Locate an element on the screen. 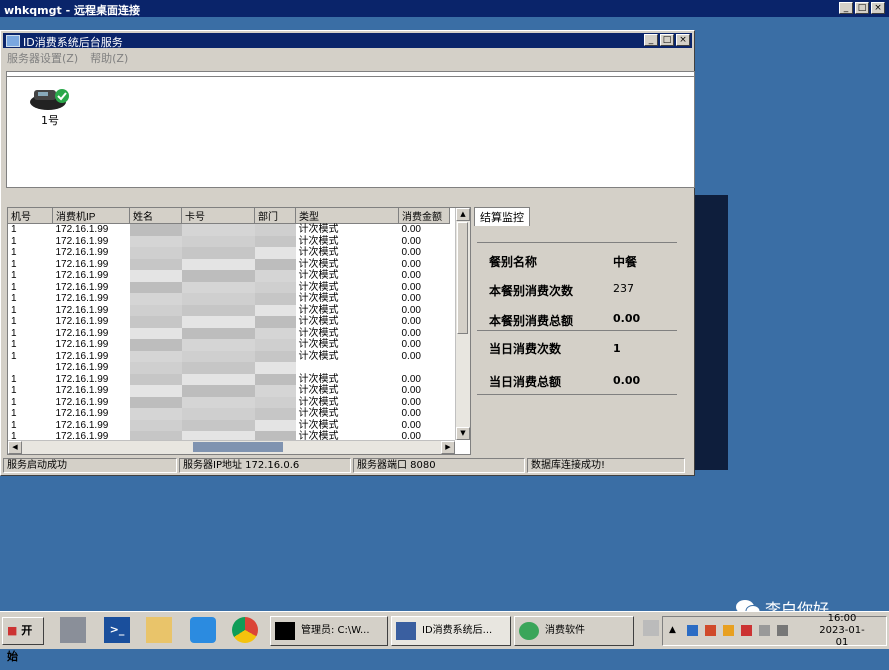  feishu-icon is located at coordinates (203, 630).